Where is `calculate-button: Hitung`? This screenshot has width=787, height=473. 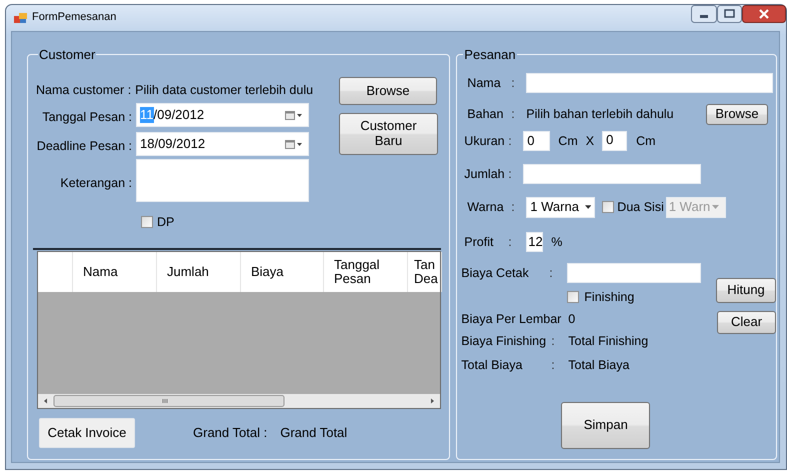
calculate-button: Hitung is located at coordinates (746, 290).